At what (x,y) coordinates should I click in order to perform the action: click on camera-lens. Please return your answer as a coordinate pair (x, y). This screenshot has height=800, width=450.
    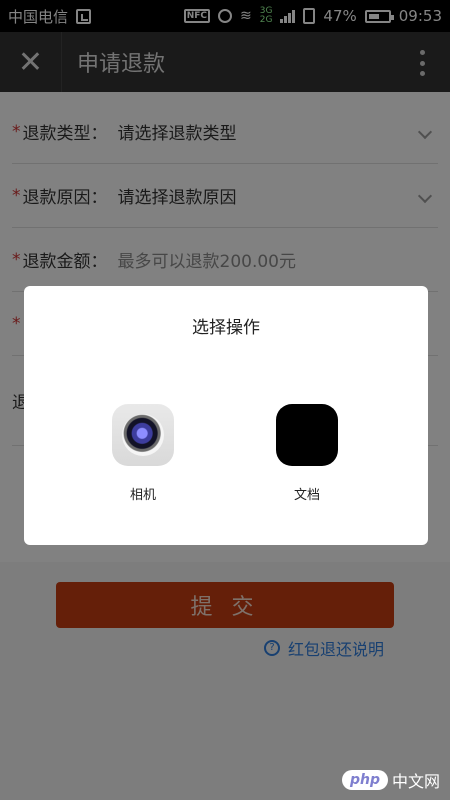
    Looking at the image, I should click on (143, 435).